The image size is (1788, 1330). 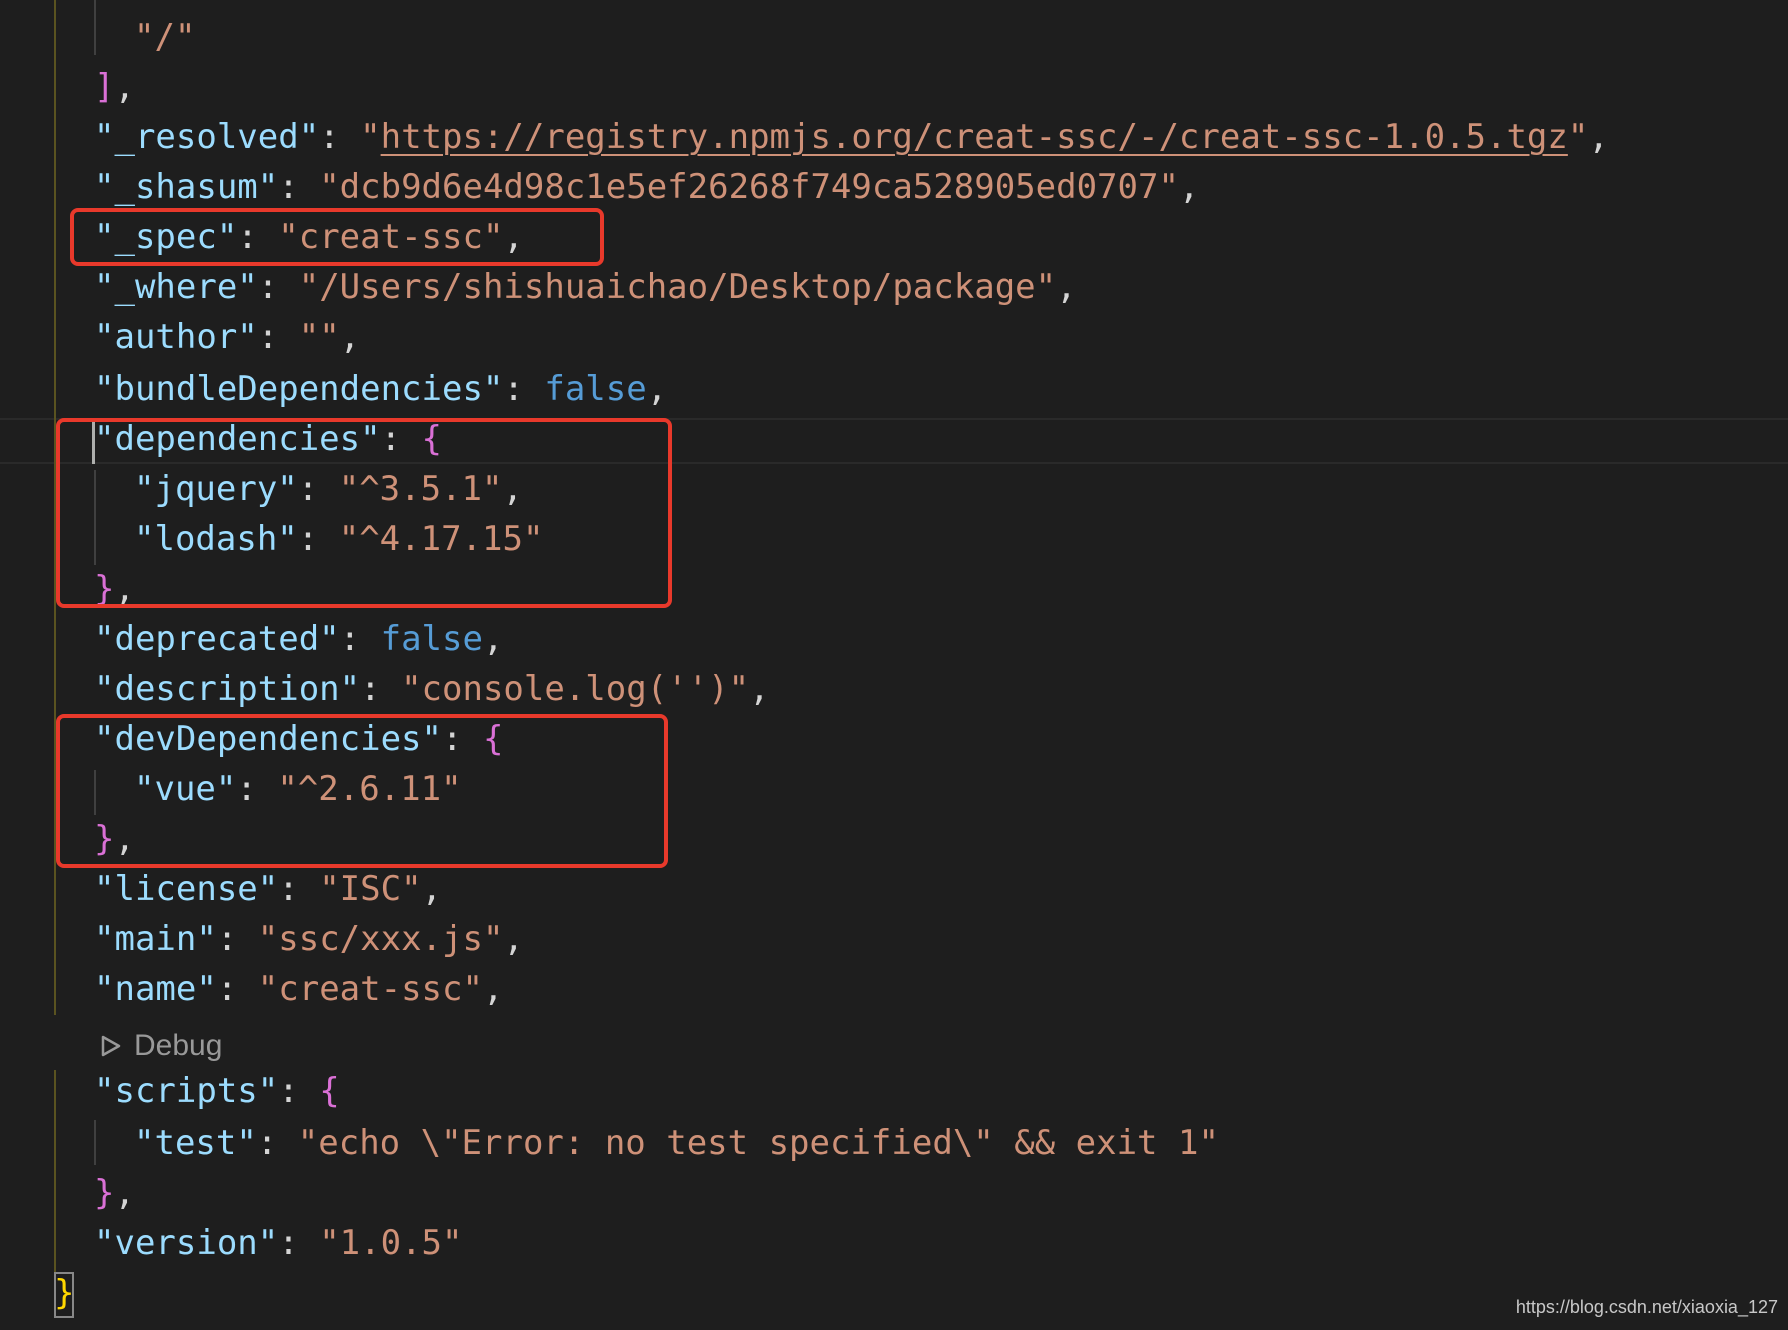 I want to click on code-line: },, so click(x=67, y=1193).